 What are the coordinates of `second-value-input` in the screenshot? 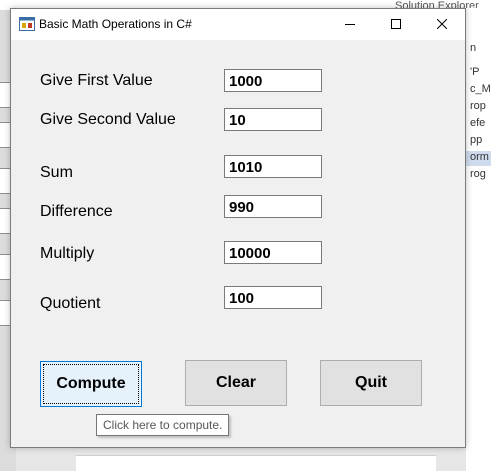 It's located at (273, 119).